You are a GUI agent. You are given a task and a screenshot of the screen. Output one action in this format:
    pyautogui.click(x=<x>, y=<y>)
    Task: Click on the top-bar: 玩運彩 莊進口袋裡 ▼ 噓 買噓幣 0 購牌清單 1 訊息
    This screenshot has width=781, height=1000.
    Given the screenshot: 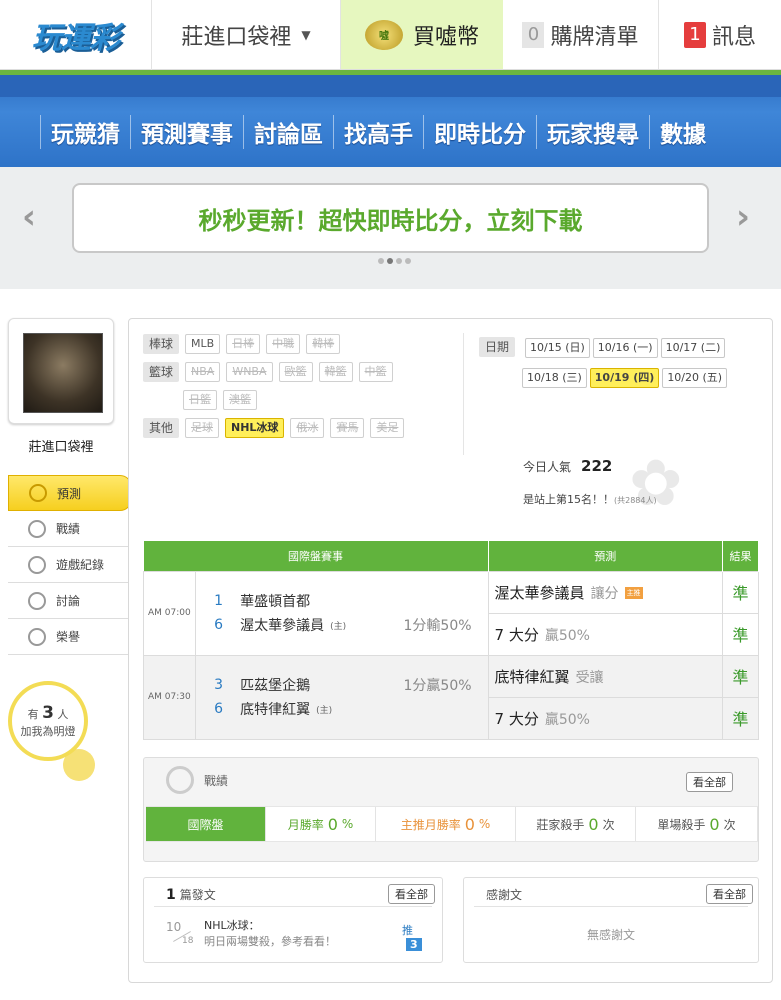 What is the action you would take?
    pyautogui.click(x=390, y=35)
    